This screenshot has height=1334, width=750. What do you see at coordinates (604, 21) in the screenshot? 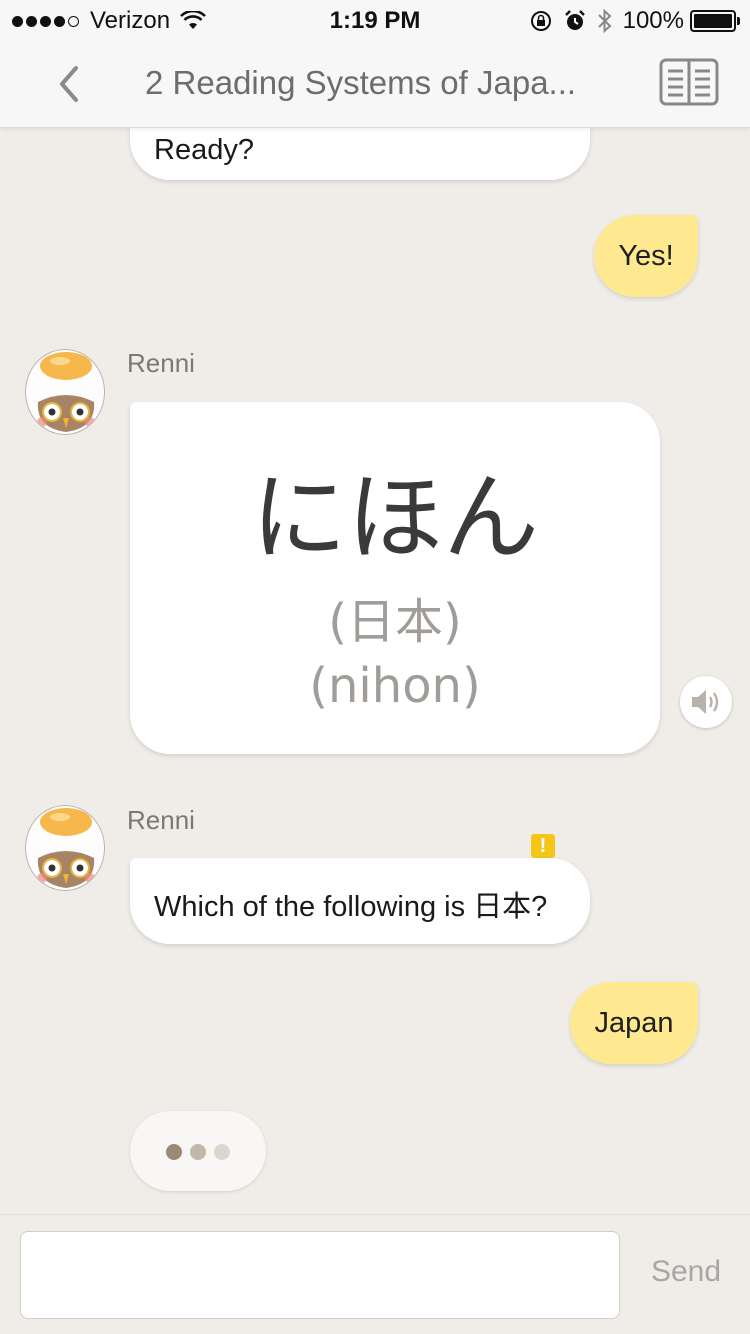
I see `bluetooth-icon` at bounding box center [604, 21].